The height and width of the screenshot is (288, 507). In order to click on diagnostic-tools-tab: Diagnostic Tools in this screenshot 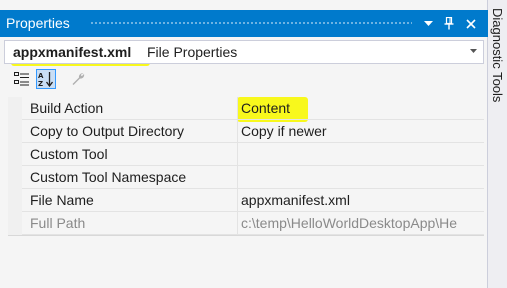, I will do `click(497, 55)`.